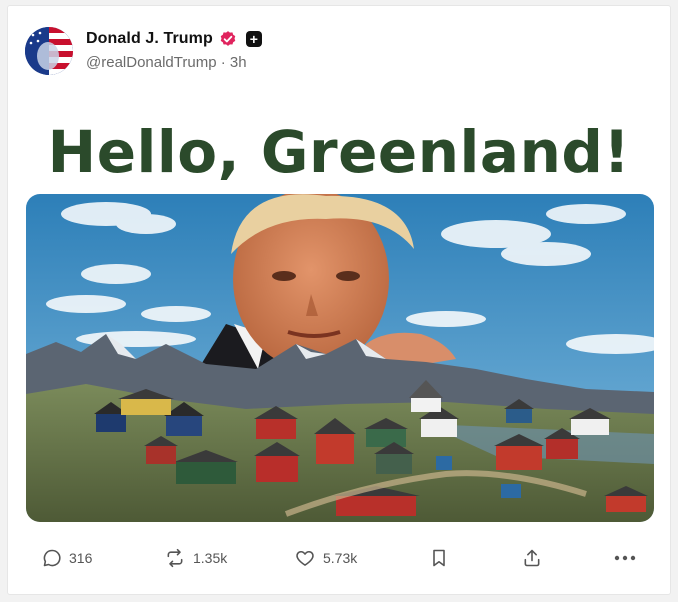  I want to click on bookmark-icon, so click(439, 558).